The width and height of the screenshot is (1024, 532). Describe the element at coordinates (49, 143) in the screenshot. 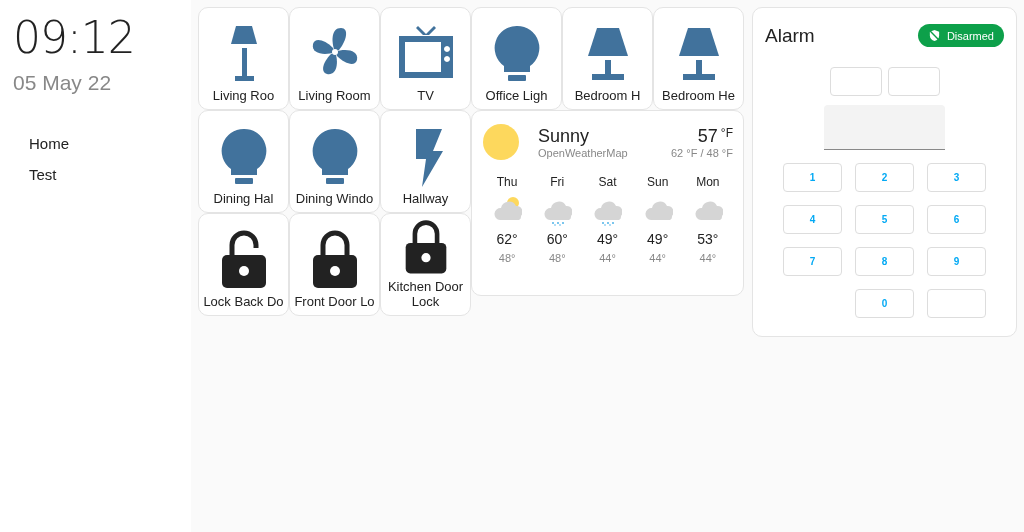

I see `sidebar-item: Home` at that location.